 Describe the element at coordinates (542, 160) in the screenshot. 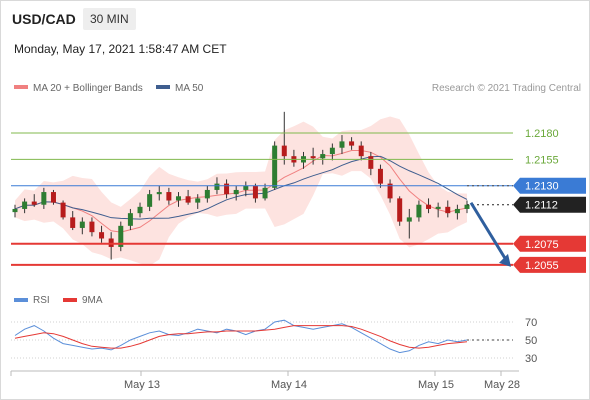

I see `level-label: 1.2155` at that location.